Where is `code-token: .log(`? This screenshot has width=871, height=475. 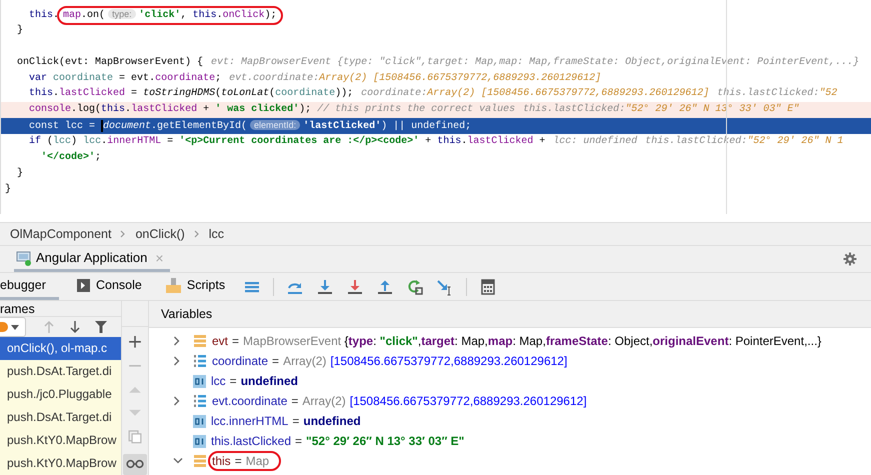
code-token: .log( is located at coordinates (86, 110).